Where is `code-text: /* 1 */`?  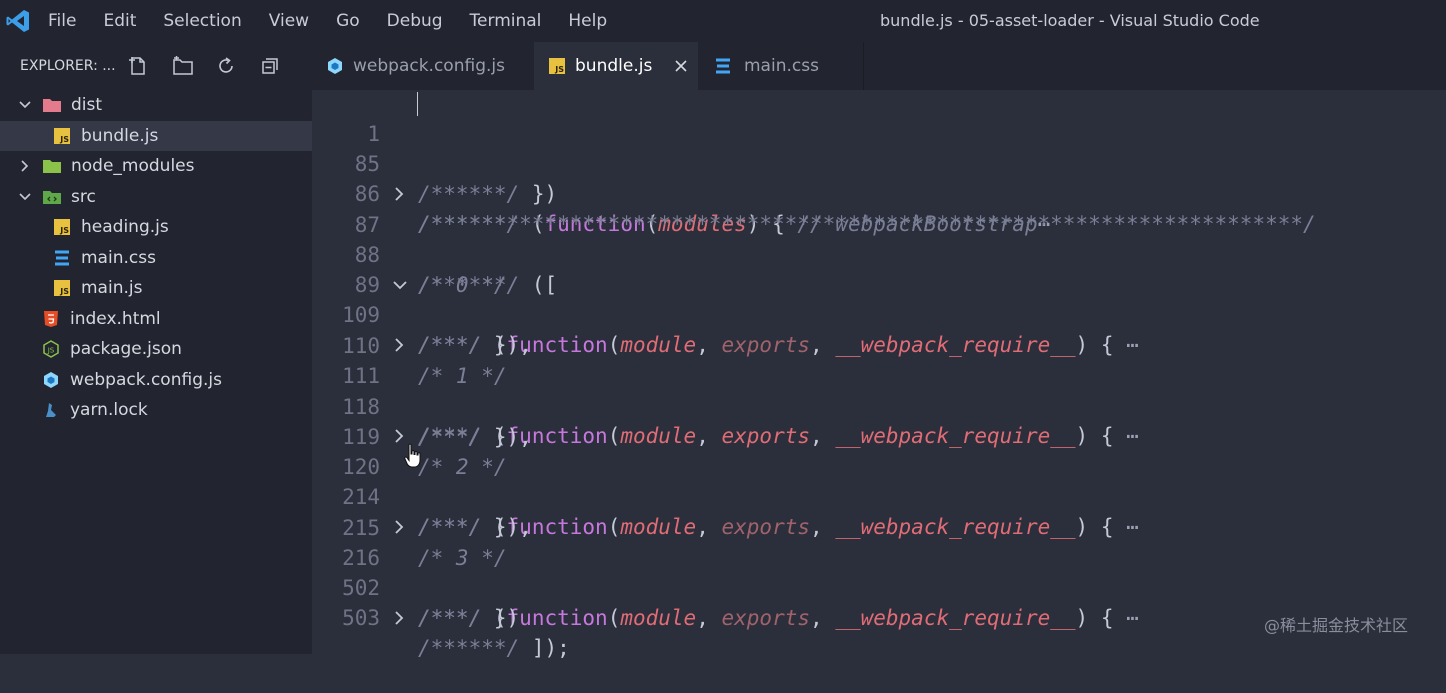
code-text: /* 1 */ is located at coordinates (462, 376).